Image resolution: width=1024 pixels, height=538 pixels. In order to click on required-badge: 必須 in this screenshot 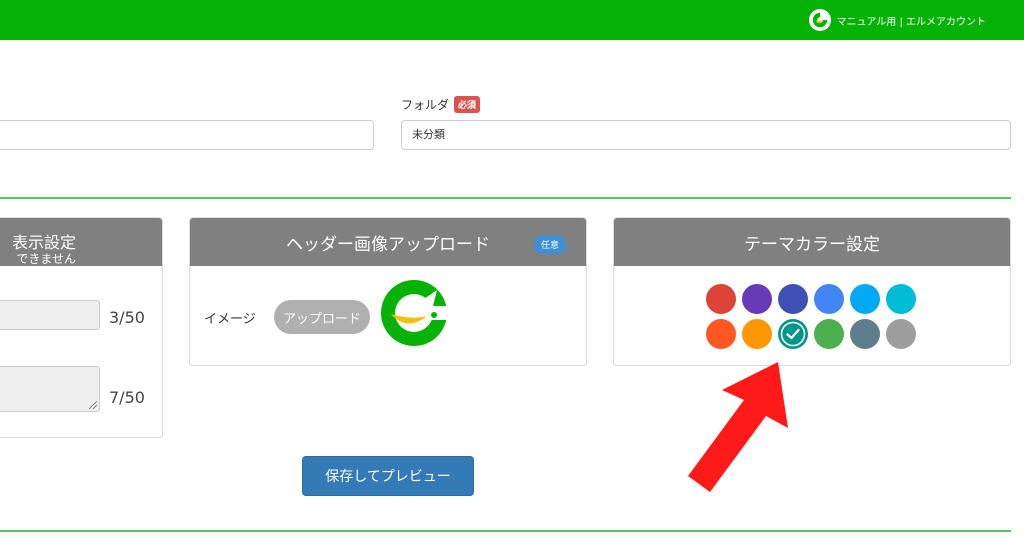, I will do `click(467, 104)`.